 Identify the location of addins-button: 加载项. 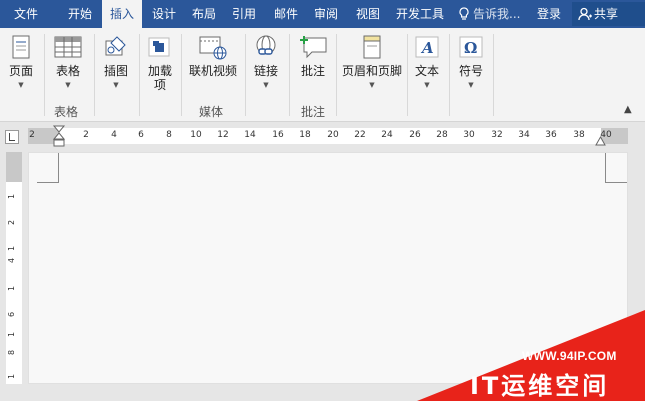
(160, 62).